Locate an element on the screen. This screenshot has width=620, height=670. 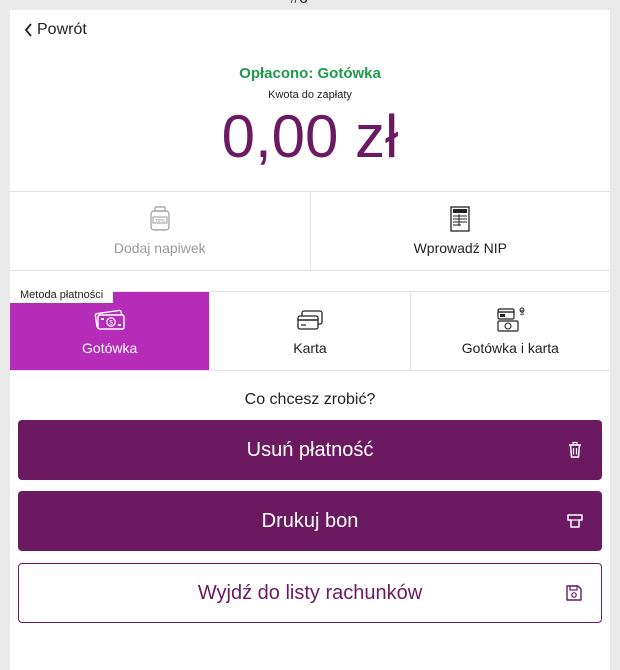
receipt-printer-icon is located at coordinates (575, 521).